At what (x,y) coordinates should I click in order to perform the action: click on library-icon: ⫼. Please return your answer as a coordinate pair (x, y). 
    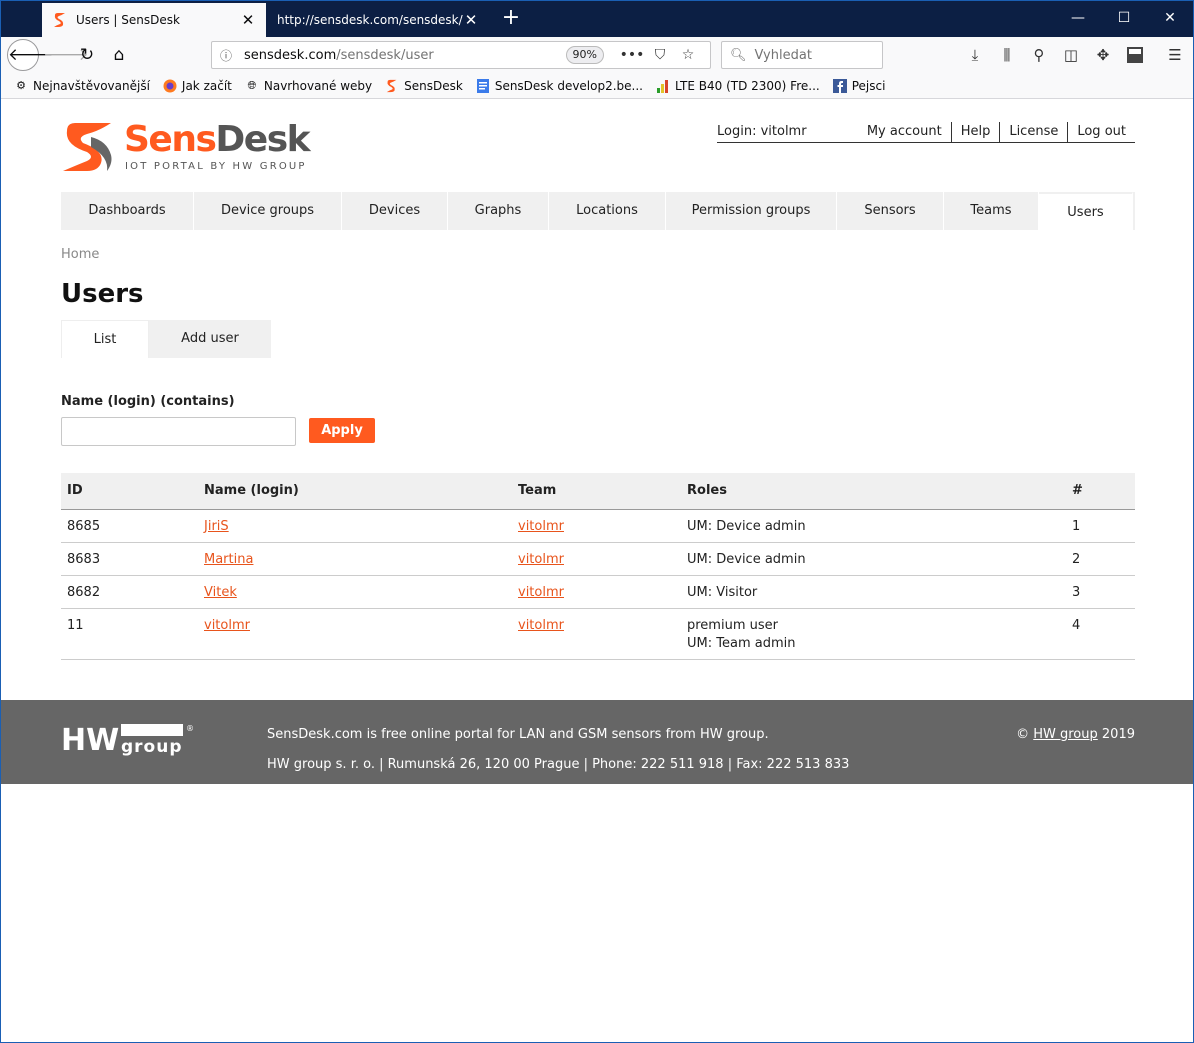
    Looking at the image, I should click on (1007, 55).